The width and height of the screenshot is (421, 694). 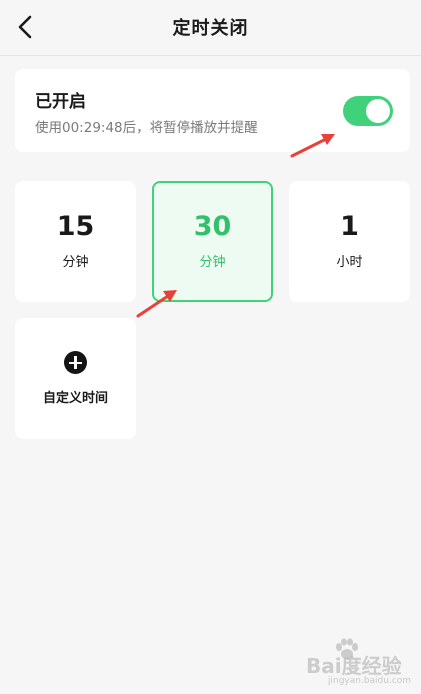 What do you see at coordinates (212, 226) in the screenshot?
I see `option-value: 30` at bounding box center [212, 226].